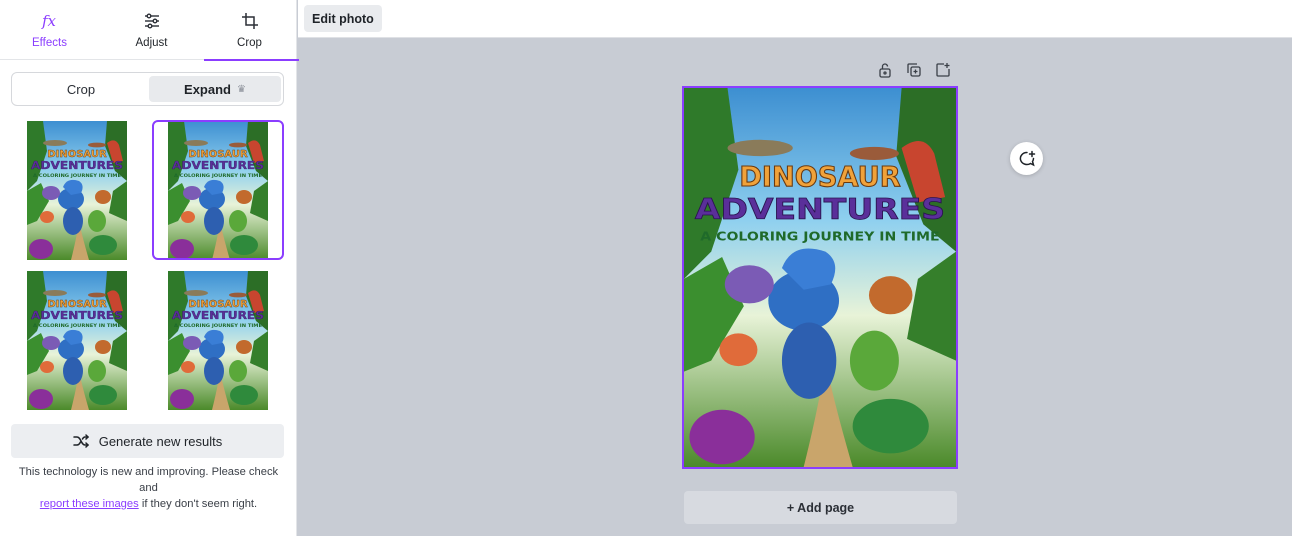 This screenshot has width=1292, height=536. I want to click on tab-effects-label: Effects, so click(49, 43).